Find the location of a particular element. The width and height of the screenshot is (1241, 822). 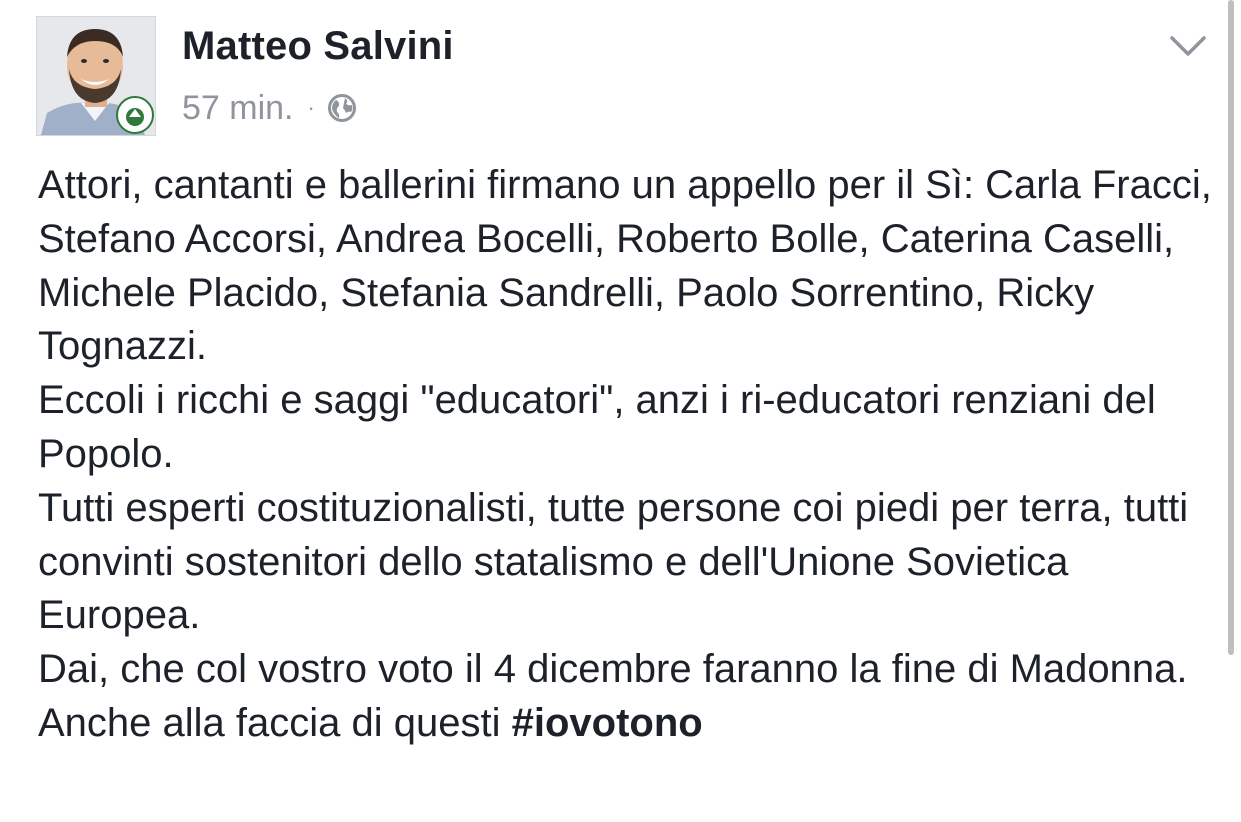

avatar-image is located at coordinates (96, 76).